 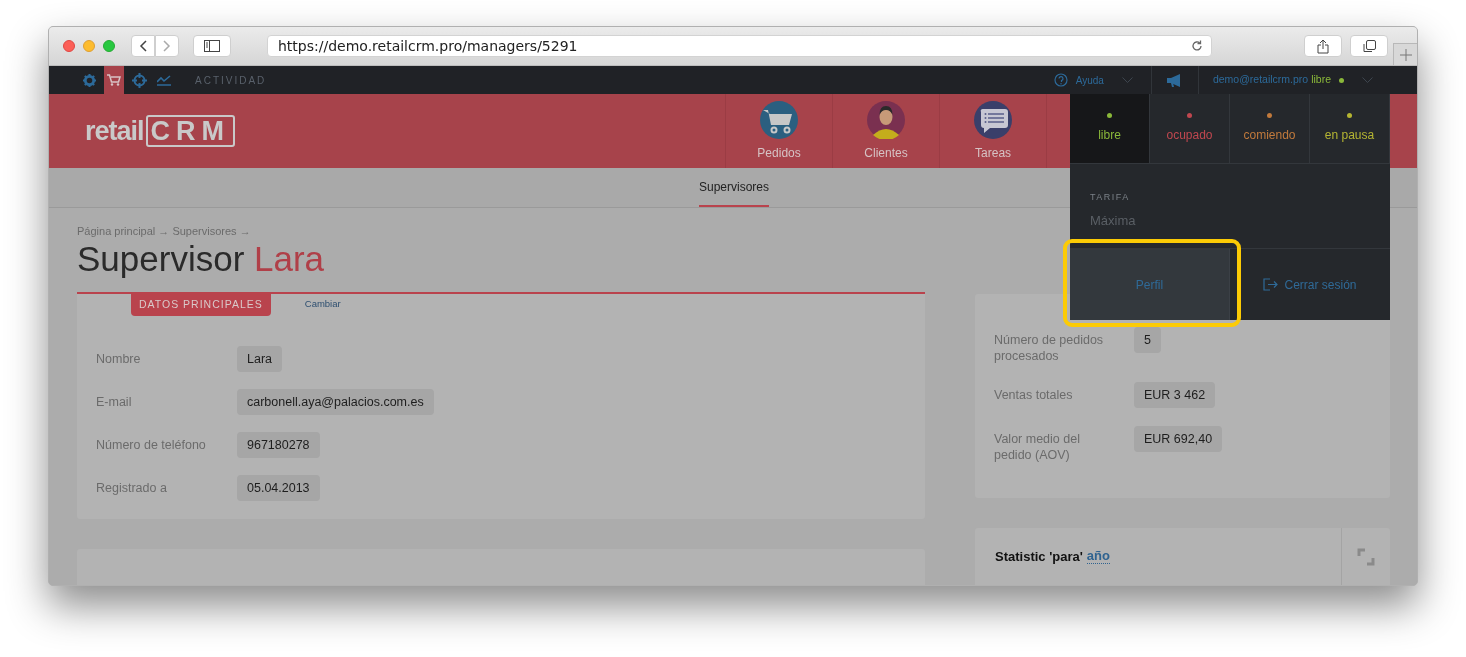 I want to click on close-window-button, so click(x=69, y=46).